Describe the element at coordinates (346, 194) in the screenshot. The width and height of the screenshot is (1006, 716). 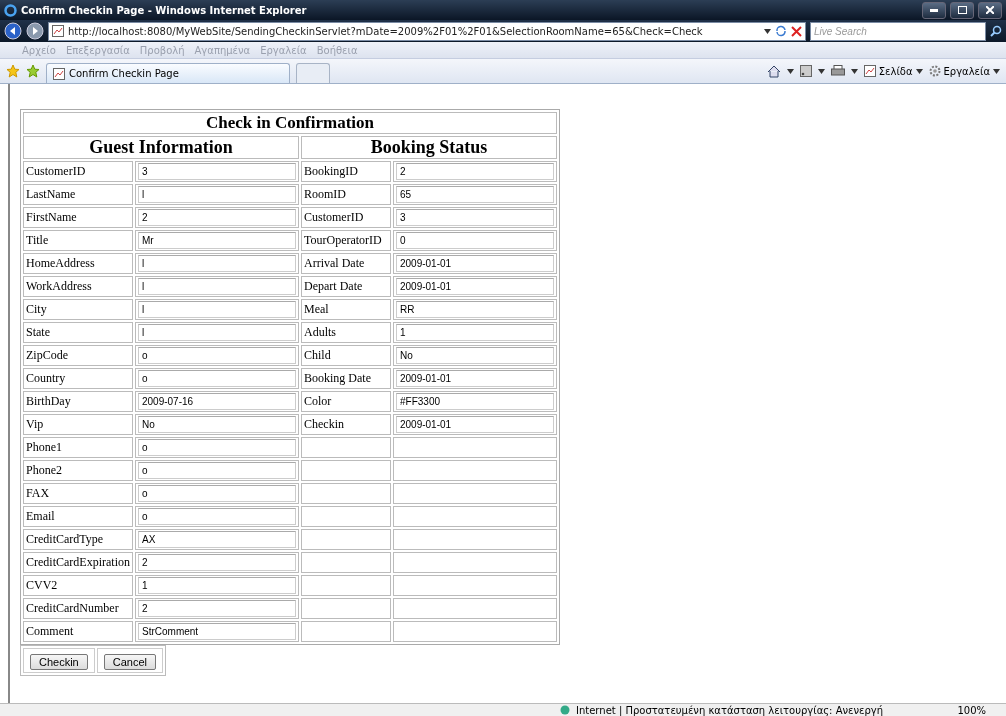
I see `field-label: RoomID` at that location.